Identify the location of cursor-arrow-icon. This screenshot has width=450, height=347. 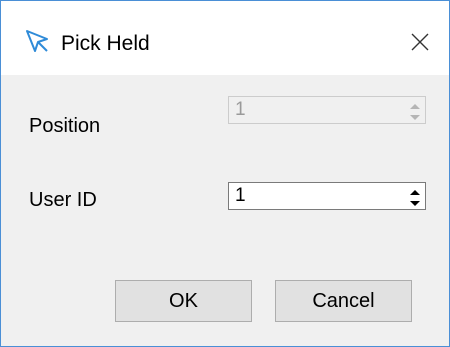
(38, 42).